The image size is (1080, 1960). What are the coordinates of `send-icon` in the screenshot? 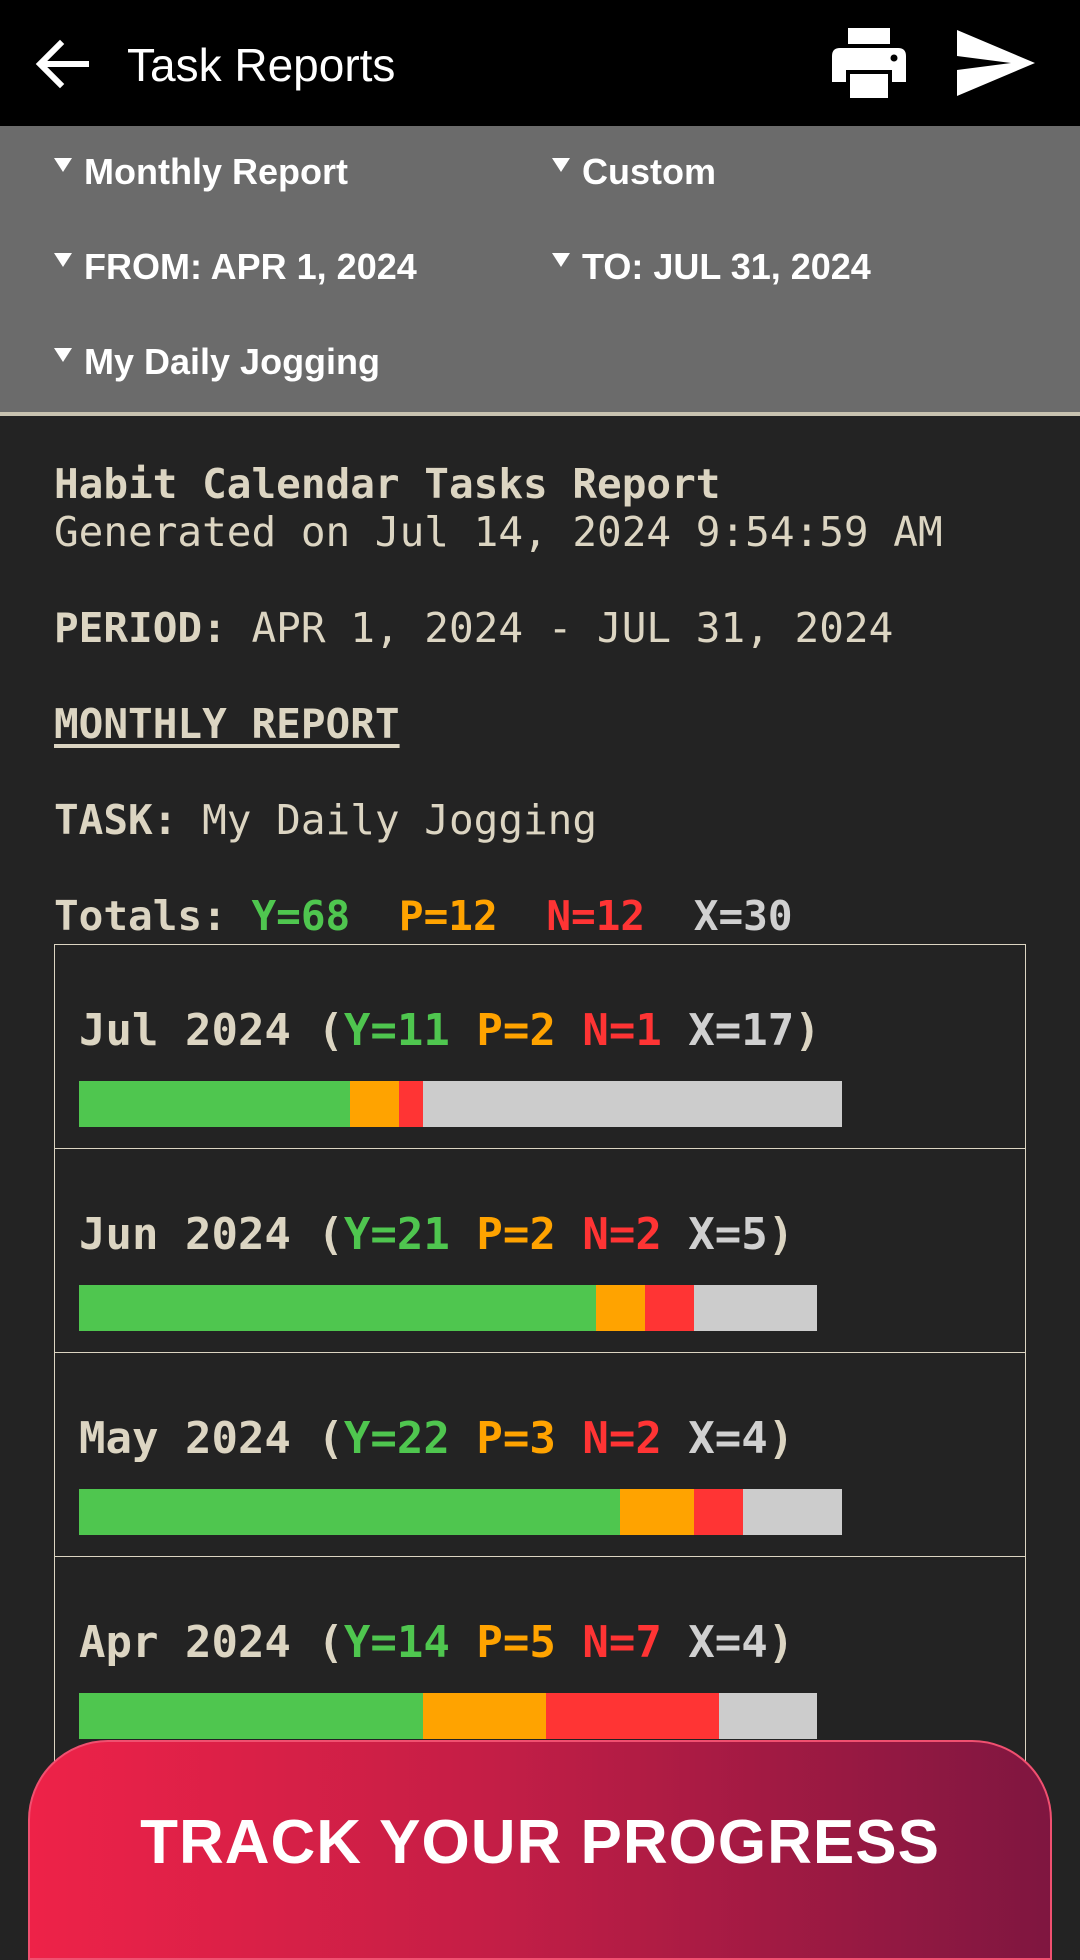 It's located at (996, 63).